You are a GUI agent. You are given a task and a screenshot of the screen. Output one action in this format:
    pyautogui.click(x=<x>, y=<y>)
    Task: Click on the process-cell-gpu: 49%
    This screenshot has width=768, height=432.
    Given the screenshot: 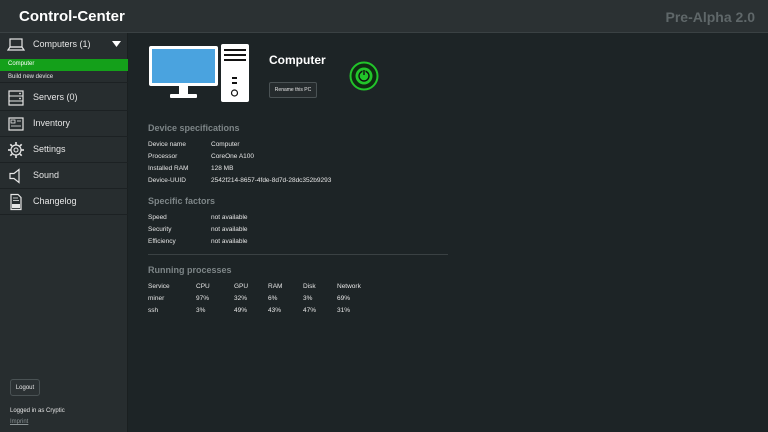 What is the action you would take?
    pyautogui.click(x=241, y=310)
    